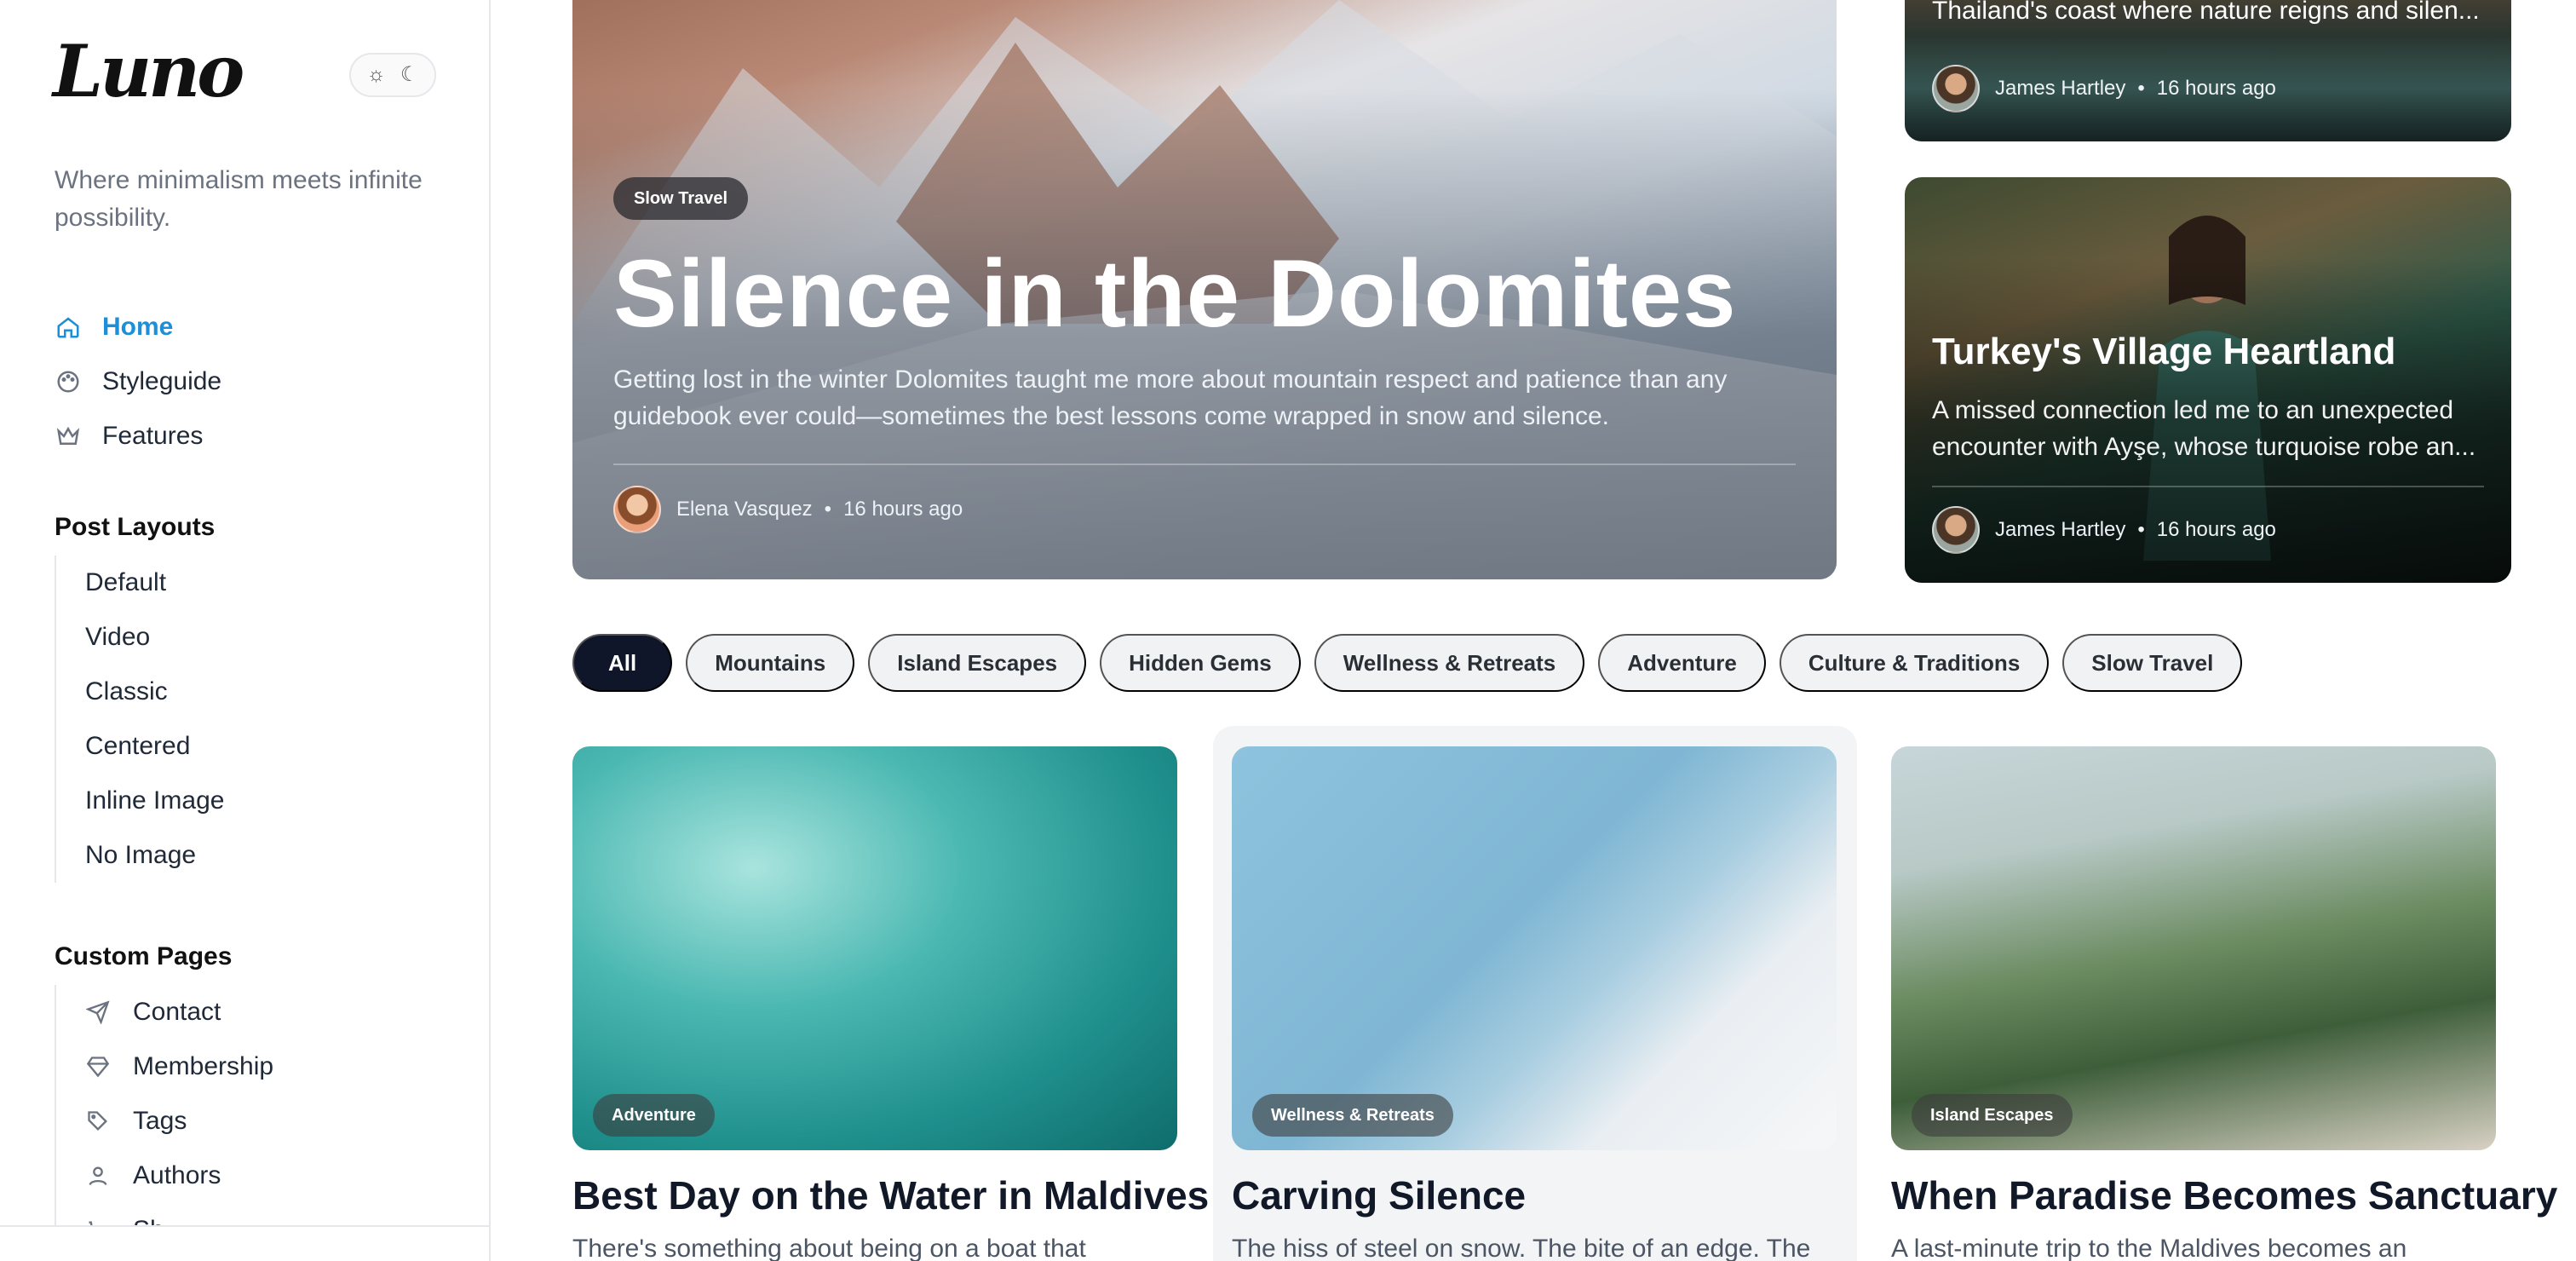 The image size is (2576, 1261). What do you see at coordinates (204, 1066) in the screenshot?
I see `page-item-label: Membership` at bounding box center [204, 1066].